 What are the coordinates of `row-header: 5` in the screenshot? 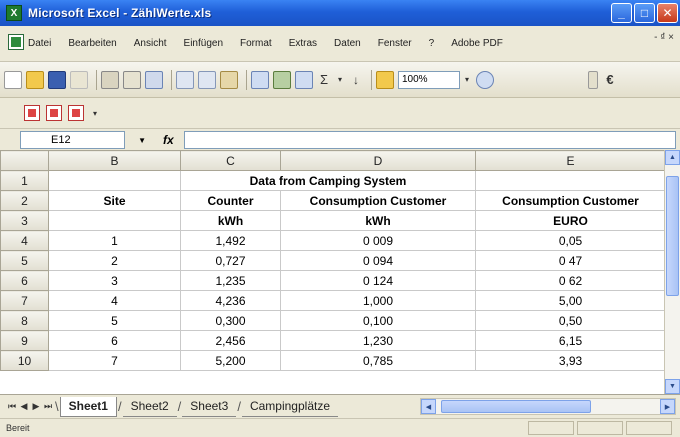 It's located at (24, 260).